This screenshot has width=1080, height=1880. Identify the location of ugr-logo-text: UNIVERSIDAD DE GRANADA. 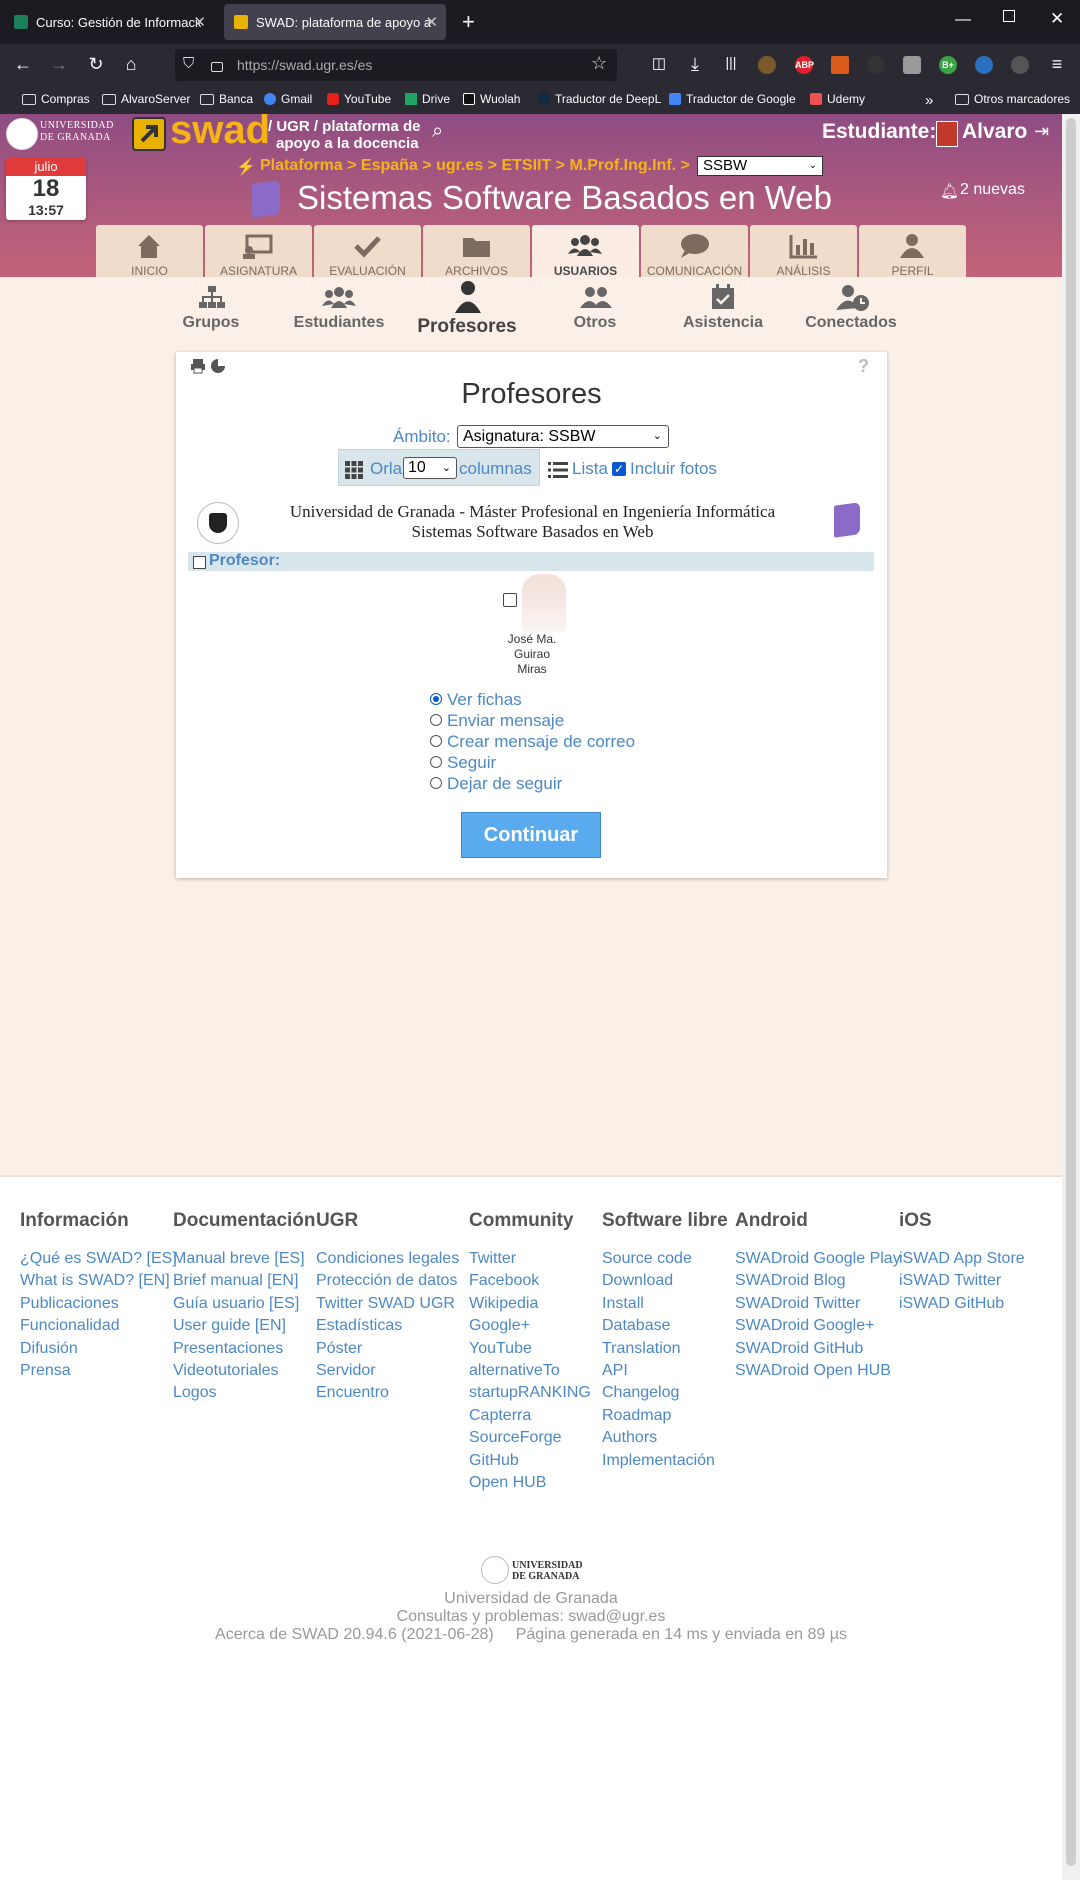
(77, 132).